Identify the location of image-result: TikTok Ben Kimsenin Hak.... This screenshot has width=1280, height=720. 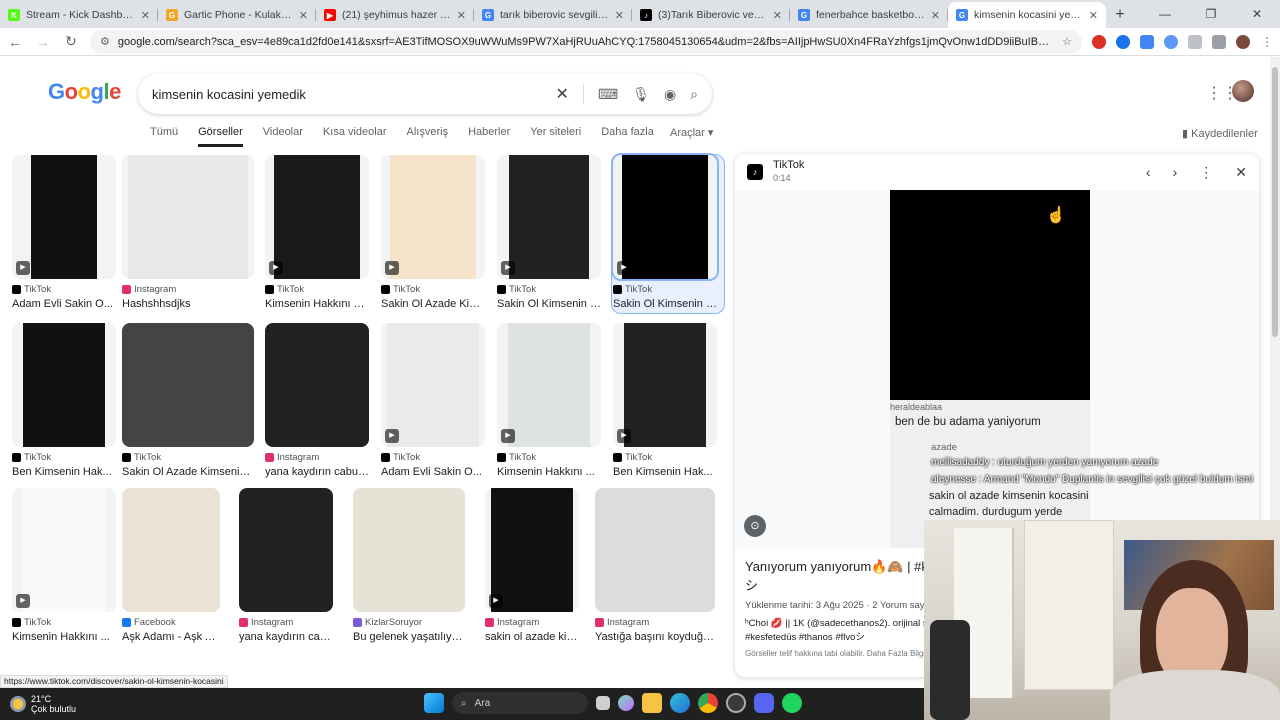
(64, 400).